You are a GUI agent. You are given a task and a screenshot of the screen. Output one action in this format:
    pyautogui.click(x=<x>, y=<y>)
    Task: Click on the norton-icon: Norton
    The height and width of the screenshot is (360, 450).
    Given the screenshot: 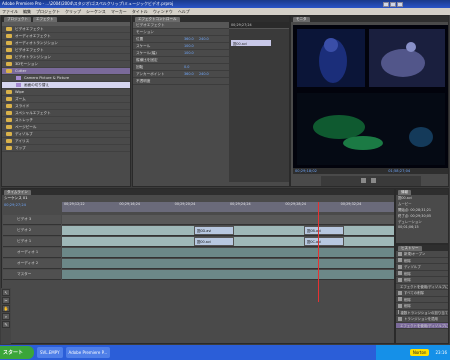 What is the action you would take?
    pyautogui.click(x=419, y=352)
    